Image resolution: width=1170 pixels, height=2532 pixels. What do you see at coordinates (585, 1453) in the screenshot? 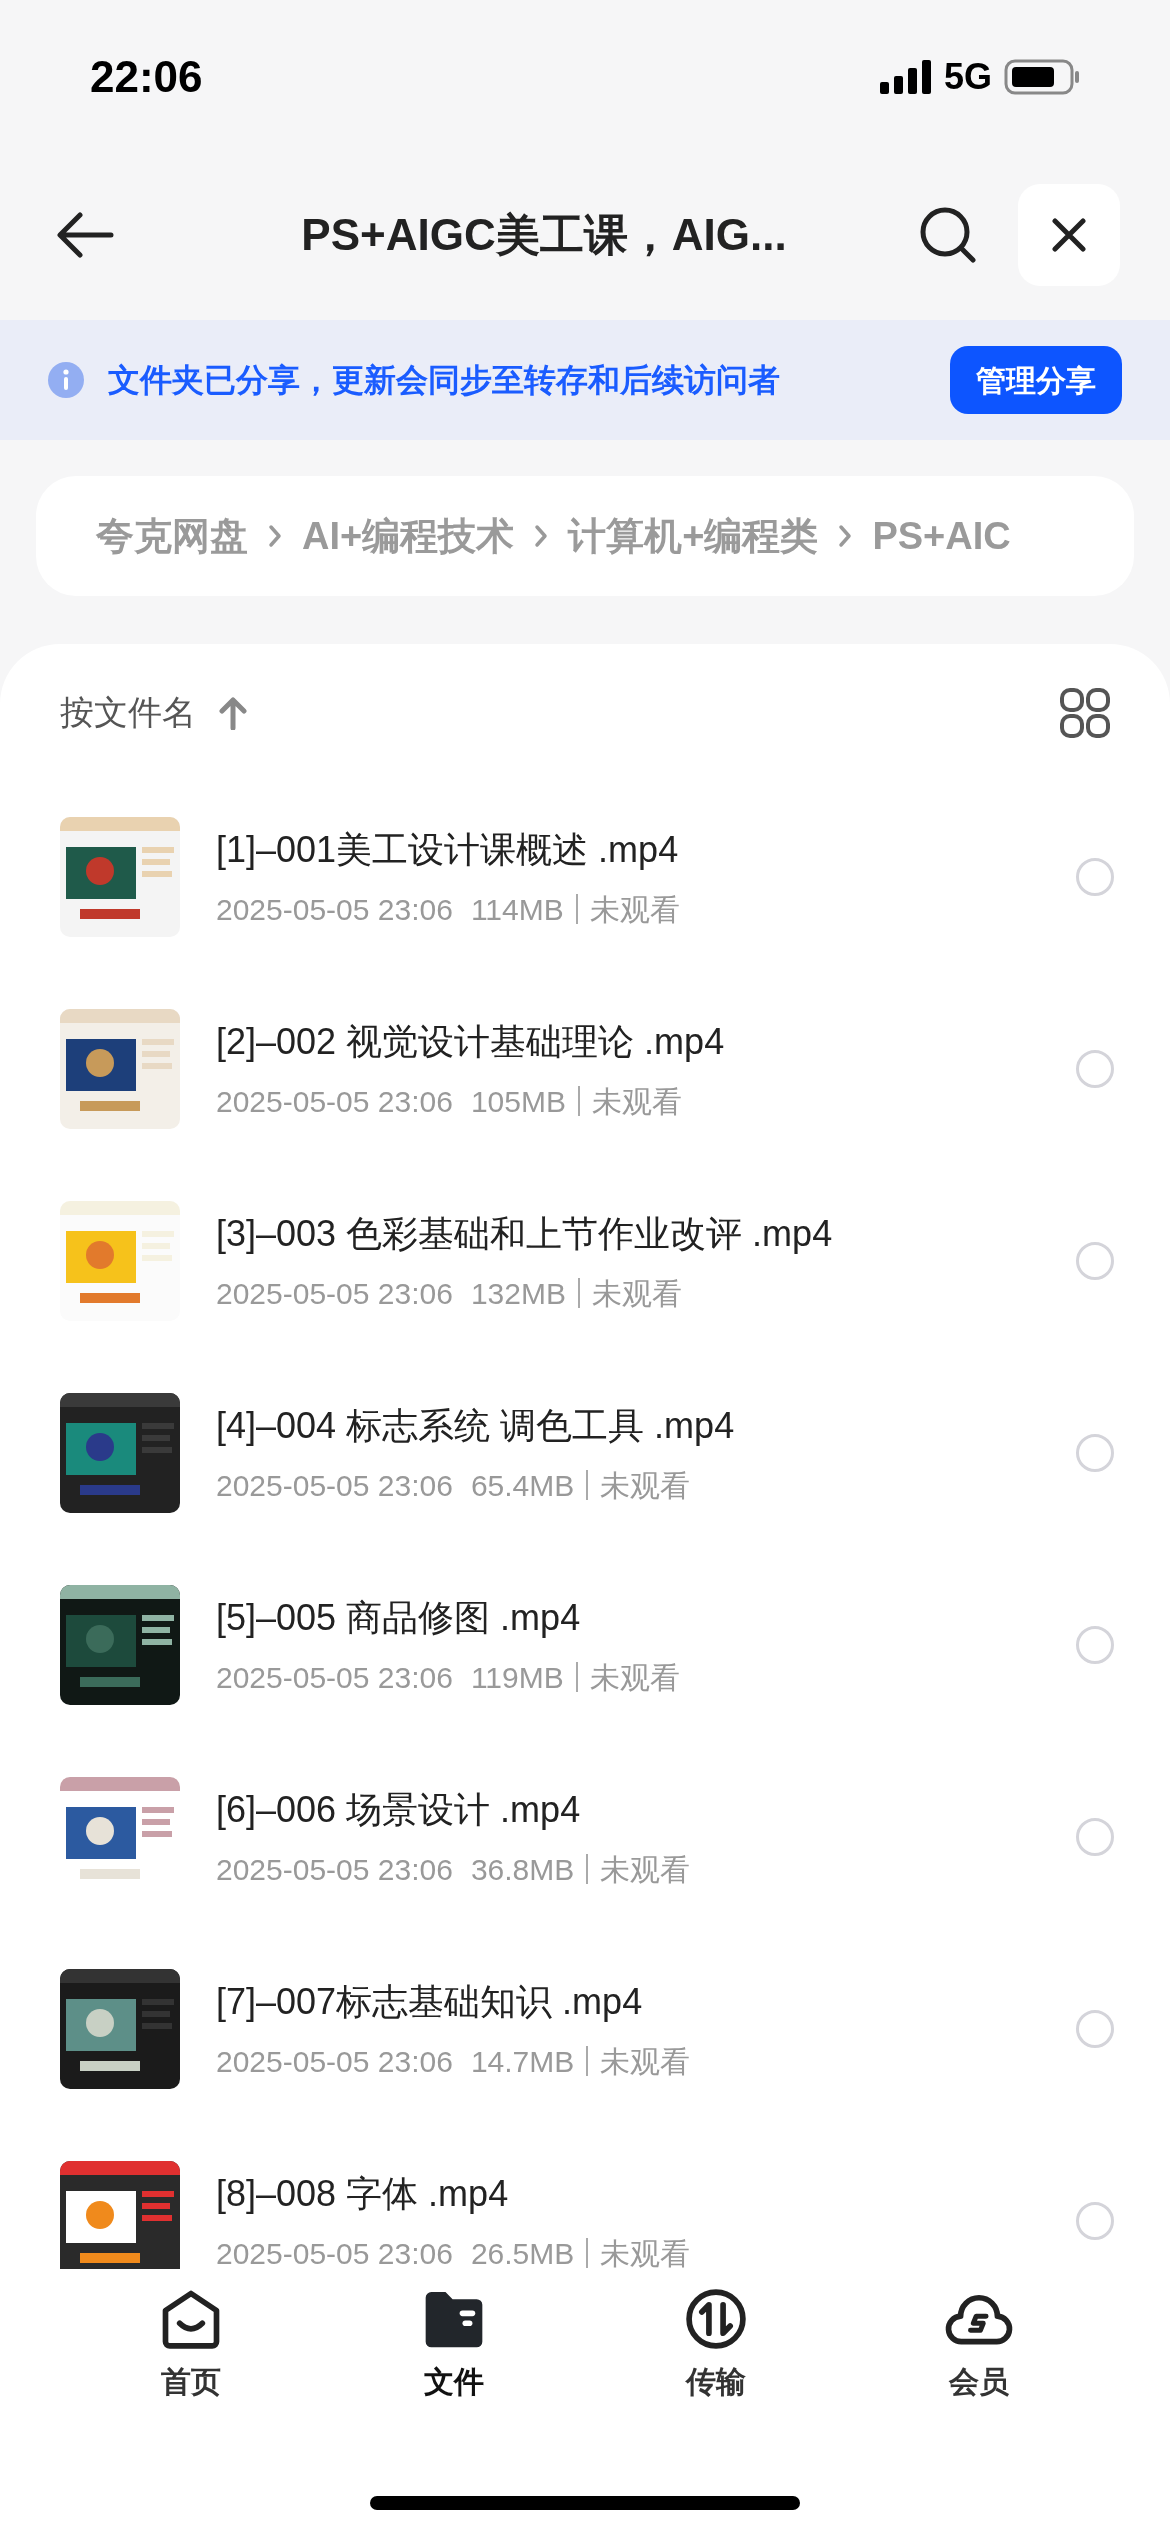
I see `file-row: [4]–004 标志系统 调色工具 .mp4 2025-05-05 23:06 65.4MB 未观看` at bounding box center [585, 1453].